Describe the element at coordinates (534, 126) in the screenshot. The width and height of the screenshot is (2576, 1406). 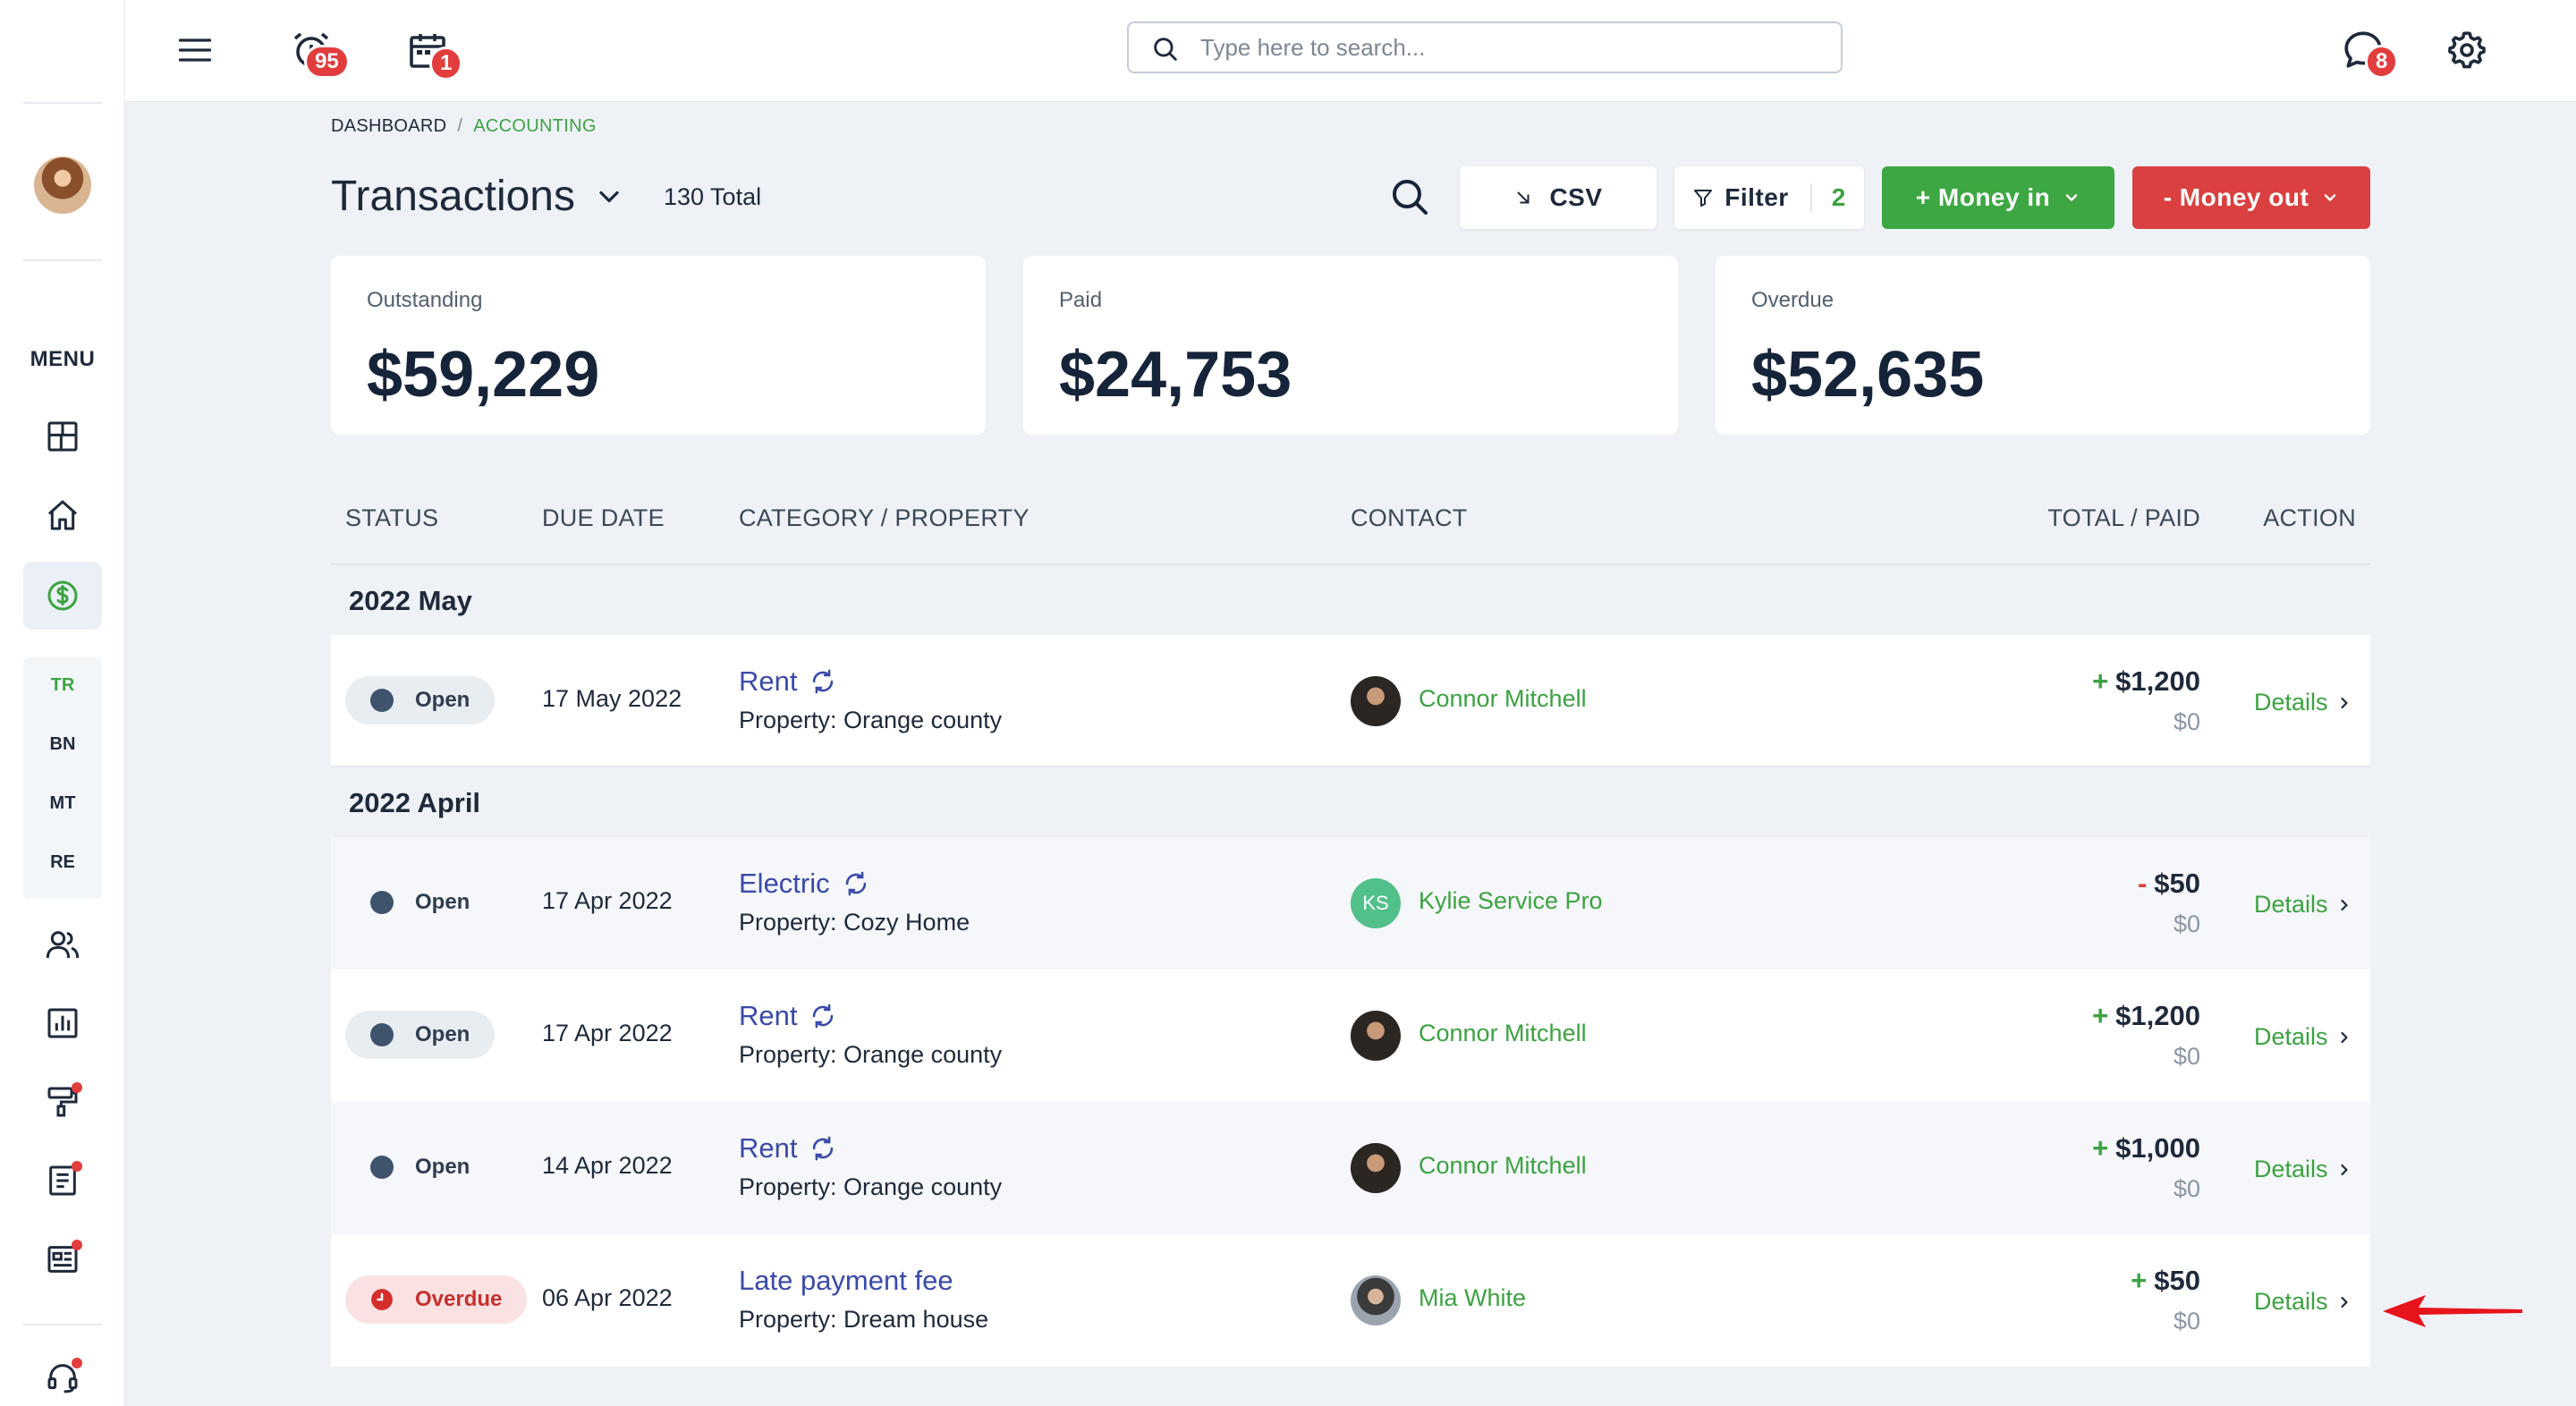
I see `breadcrumb-accounting: ACCOUNTING` at that location.